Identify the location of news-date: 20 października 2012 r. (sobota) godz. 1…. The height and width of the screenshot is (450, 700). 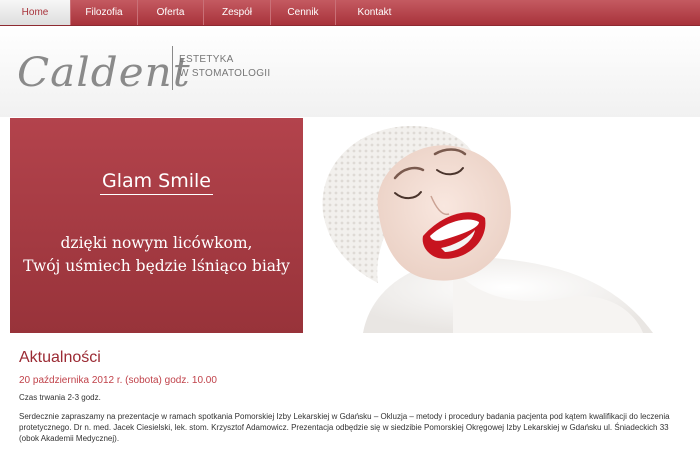
(118, 380).